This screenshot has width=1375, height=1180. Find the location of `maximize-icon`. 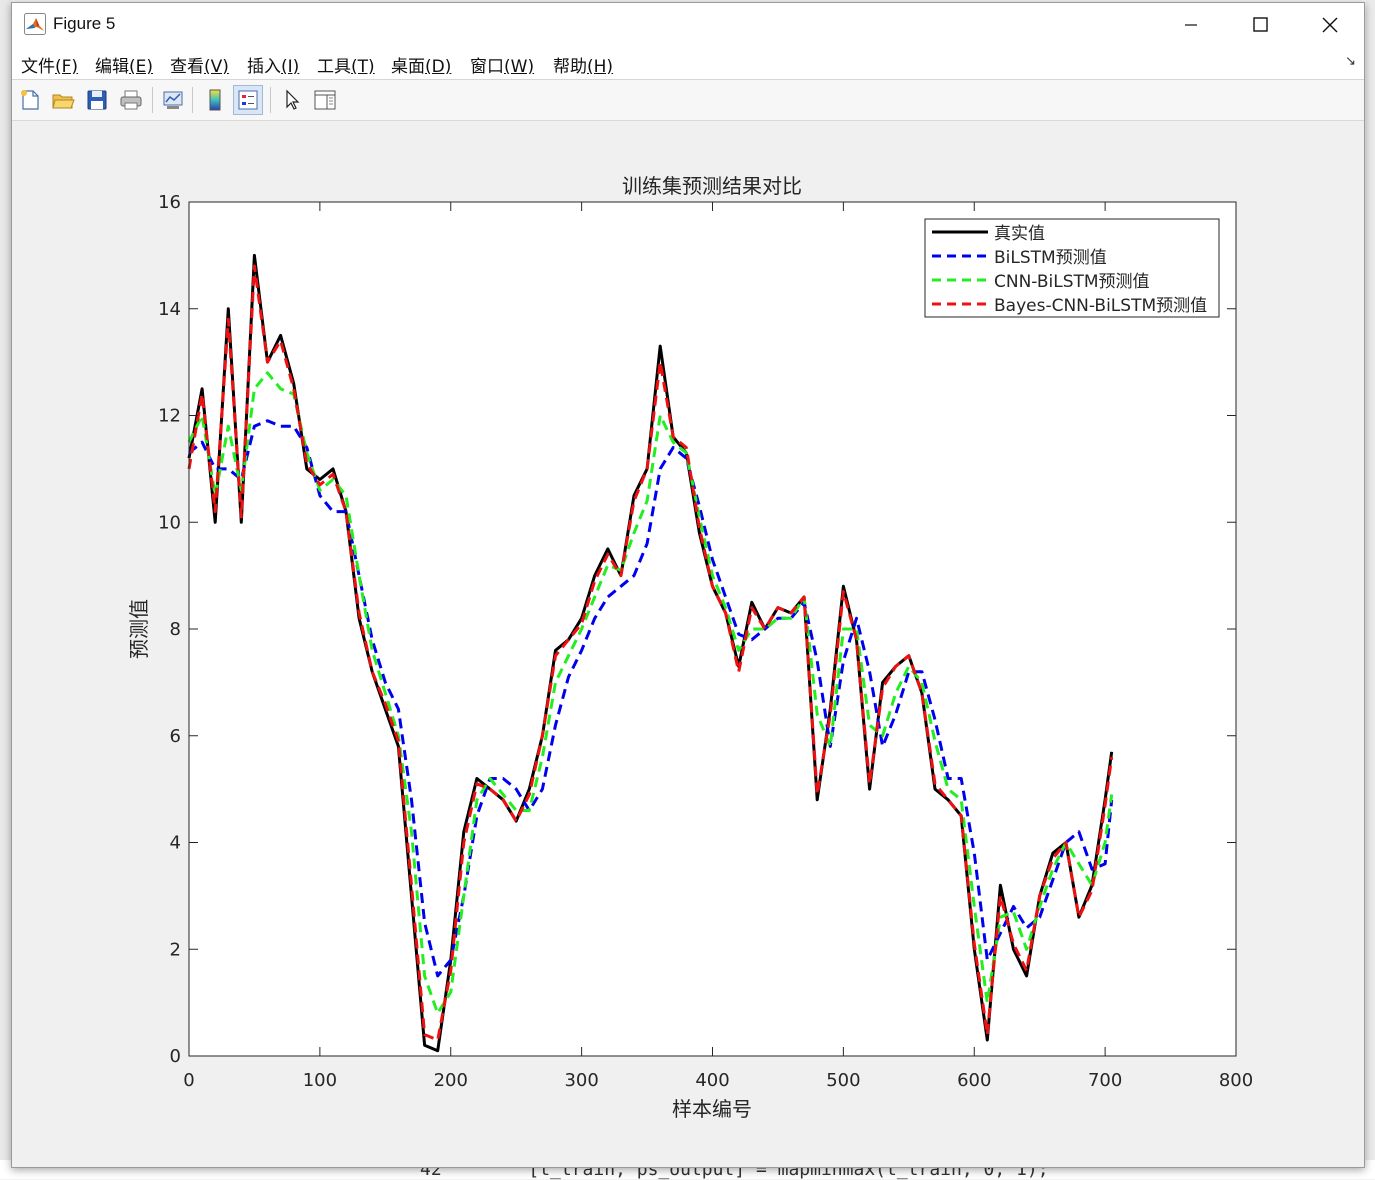

maximize-icon is located at coordinates (1260, 24).